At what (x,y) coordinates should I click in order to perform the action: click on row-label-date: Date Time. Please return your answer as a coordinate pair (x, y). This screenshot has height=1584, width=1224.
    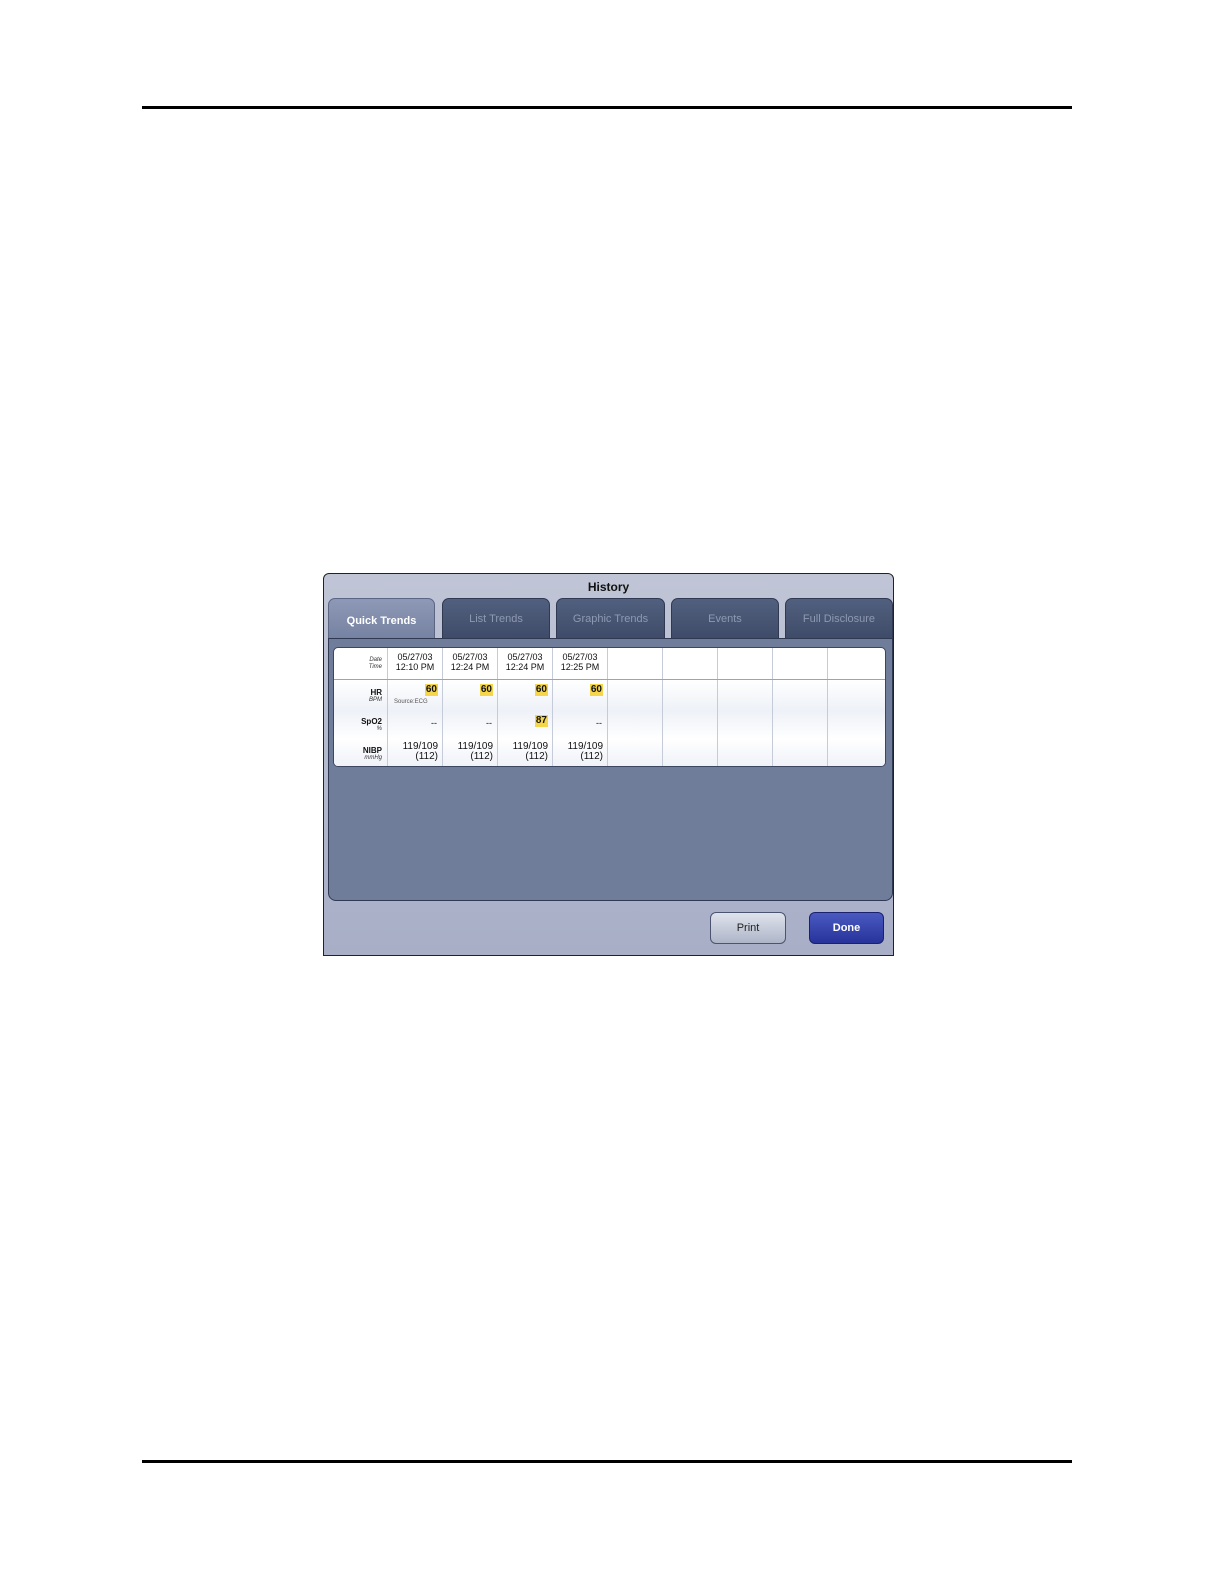
    Looking at the image, I should click on (361, 663).